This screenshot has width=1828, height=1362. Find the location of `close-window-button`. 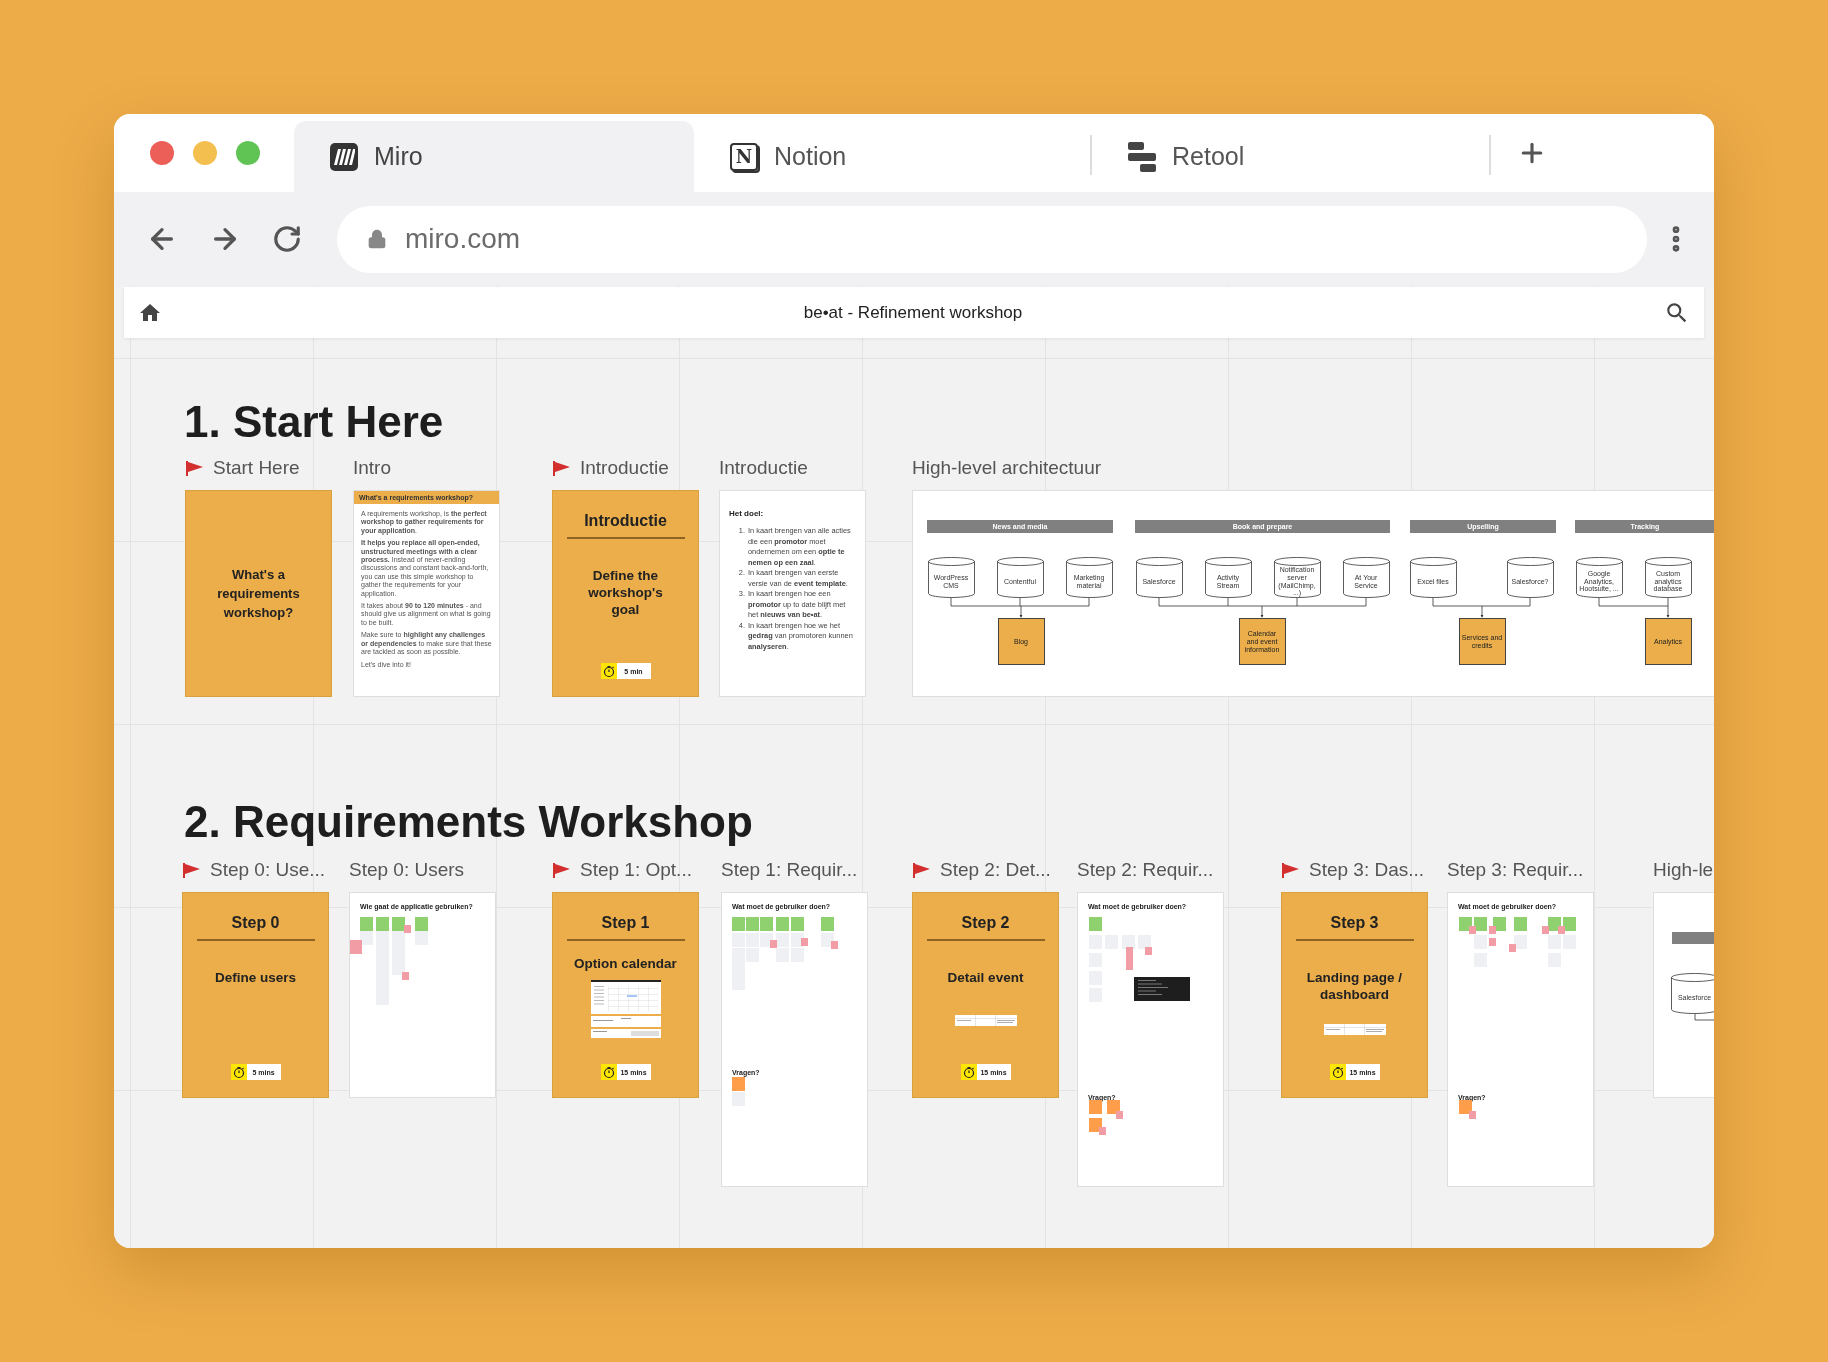

close-window-button is located at coordinates (162, 153).